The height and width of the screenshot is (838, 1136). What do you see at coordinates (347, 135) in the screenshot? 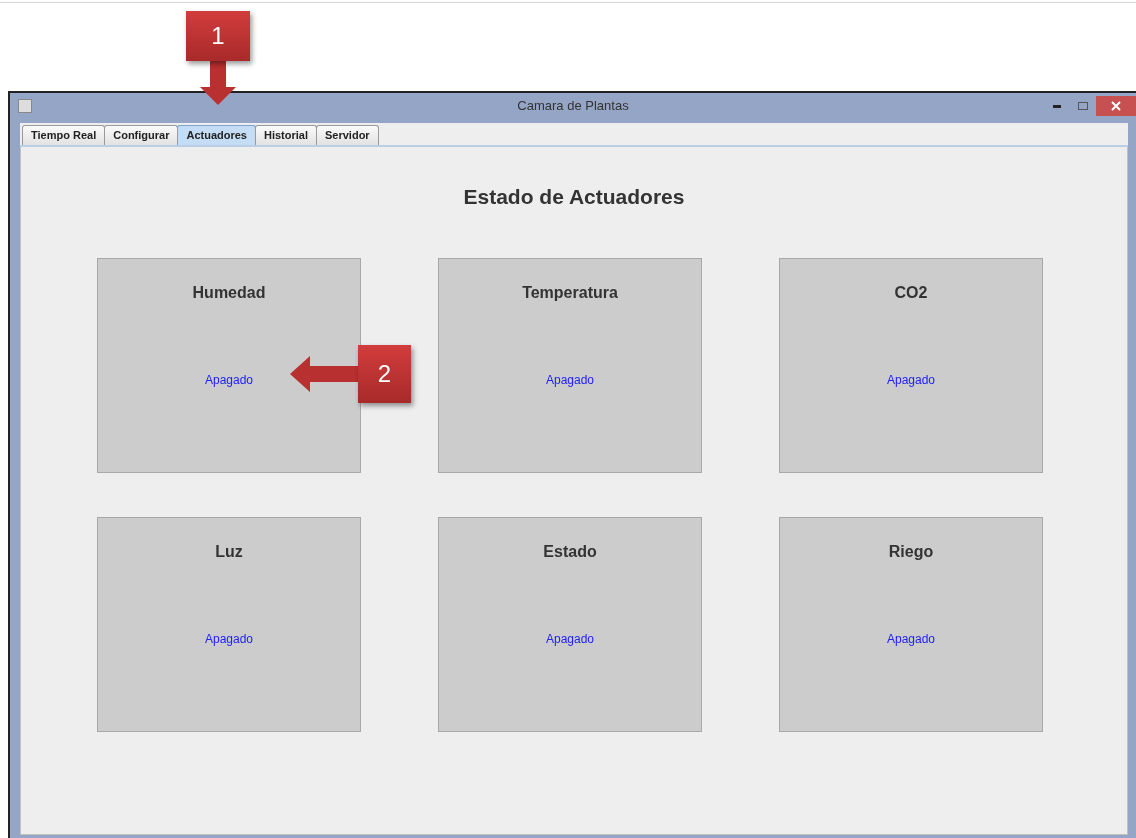
I see `tab: Servidor` at bounding box center [347, 135].